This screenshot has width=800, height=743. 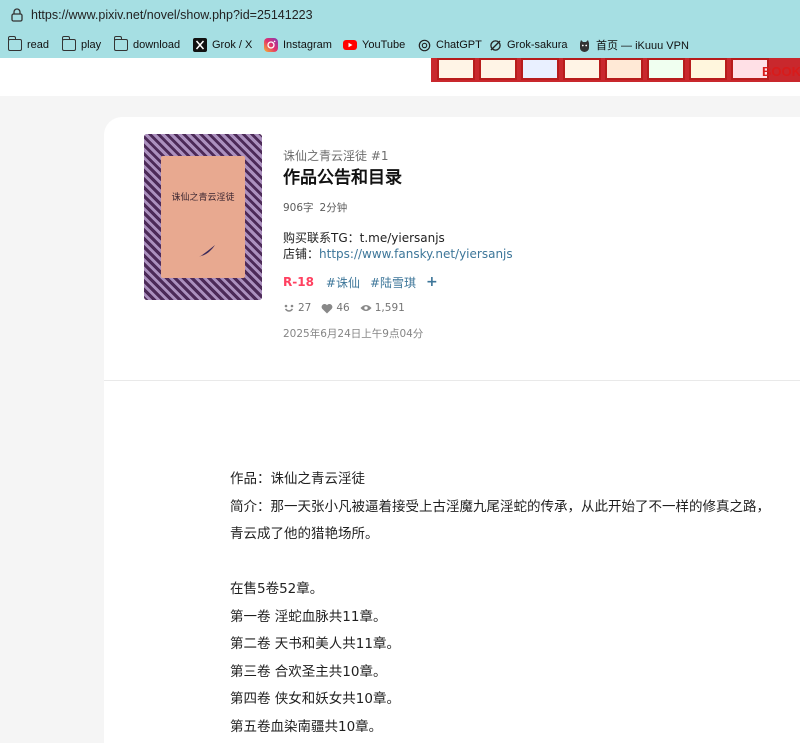 I want to click on bookmark-grok-sakura: Grok-sakura, so click(x=528, y=45).